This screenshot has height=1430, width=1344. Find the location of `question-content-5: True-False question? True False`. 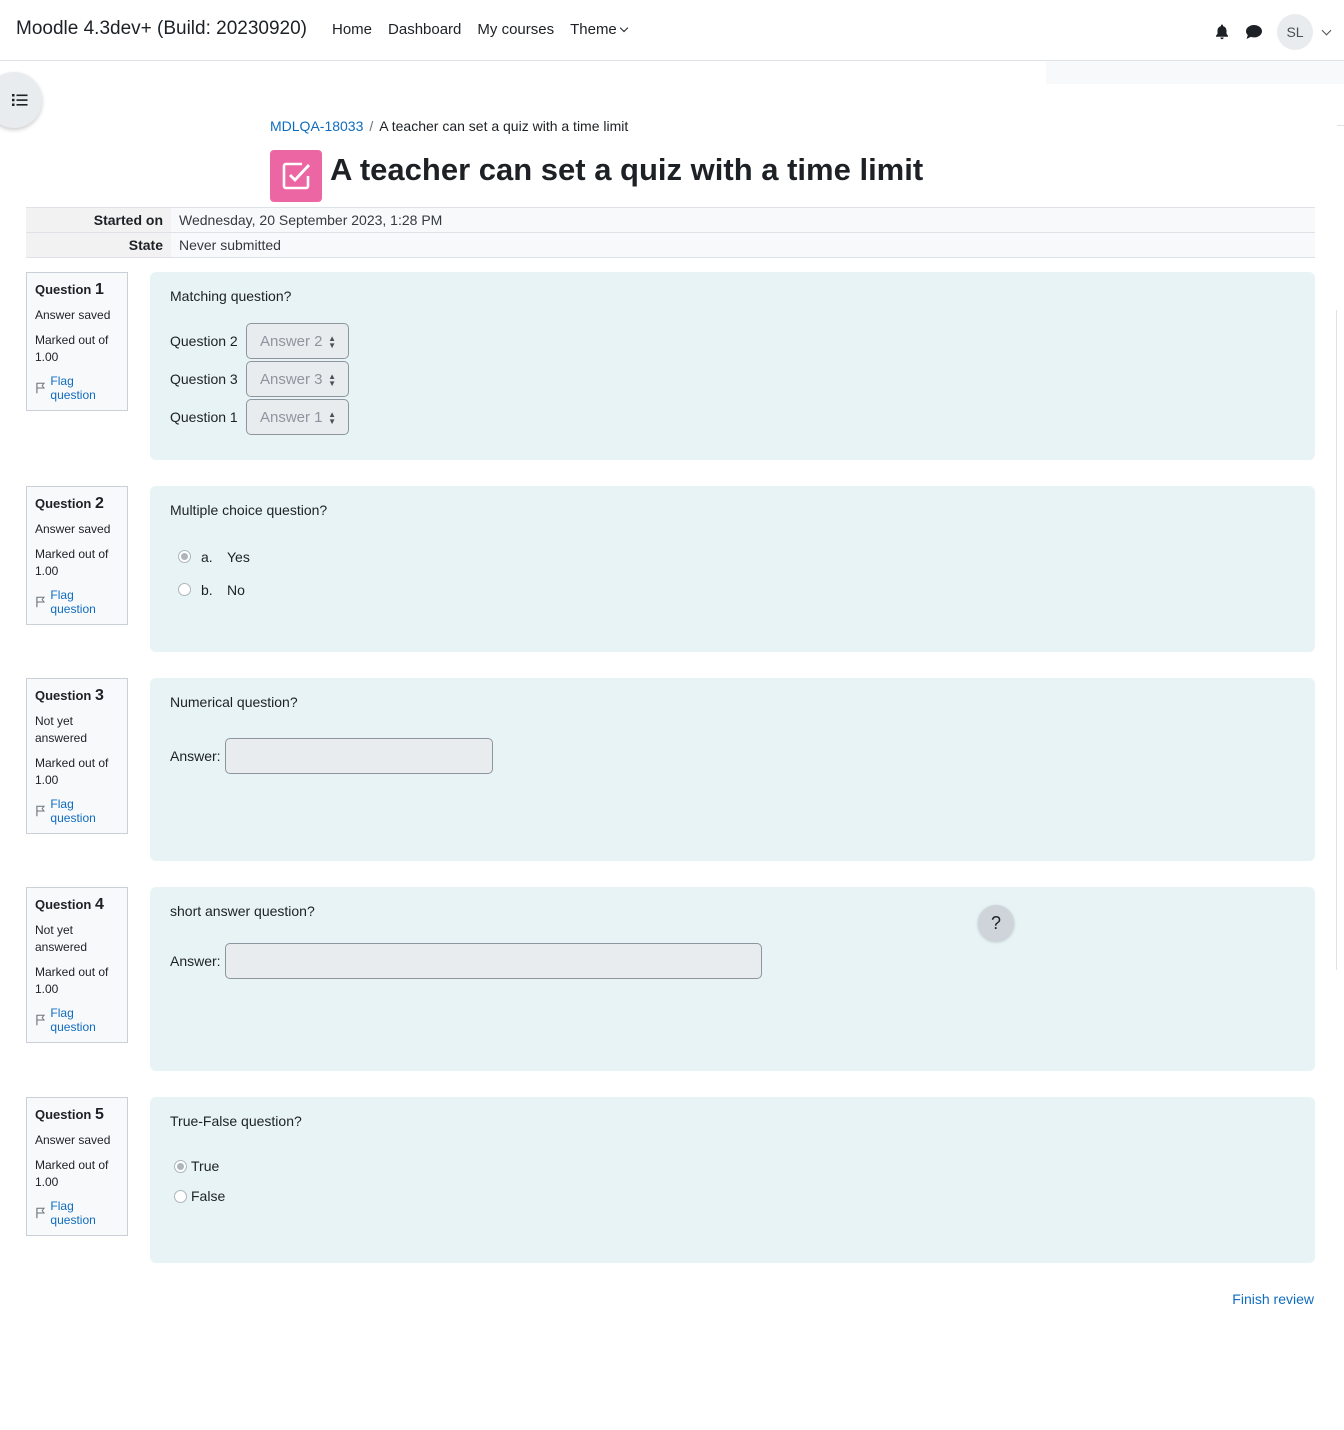

question-content-5: True-False question? True False is located at coordinates (732, 1180).